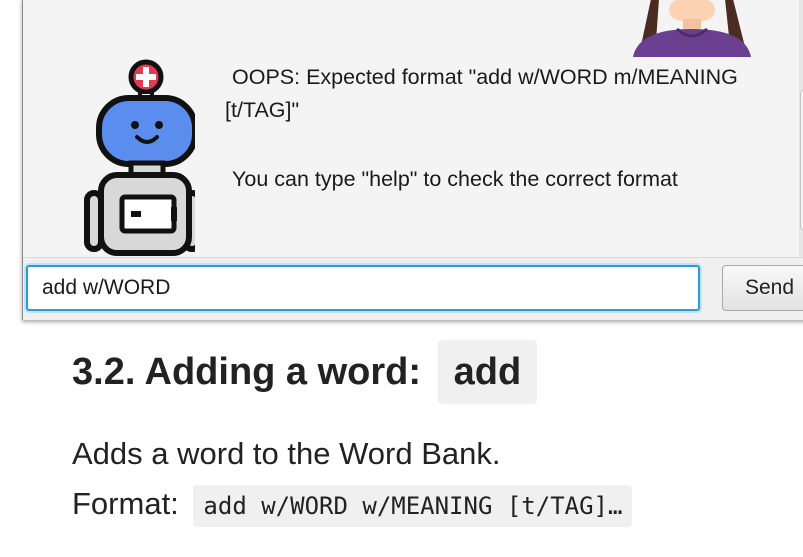 The height and width of the screenshot is (557, 803). What do you see at coordinates (363, 288) in the screenshot?
I see `command-input` at bounding box center [363, 288].